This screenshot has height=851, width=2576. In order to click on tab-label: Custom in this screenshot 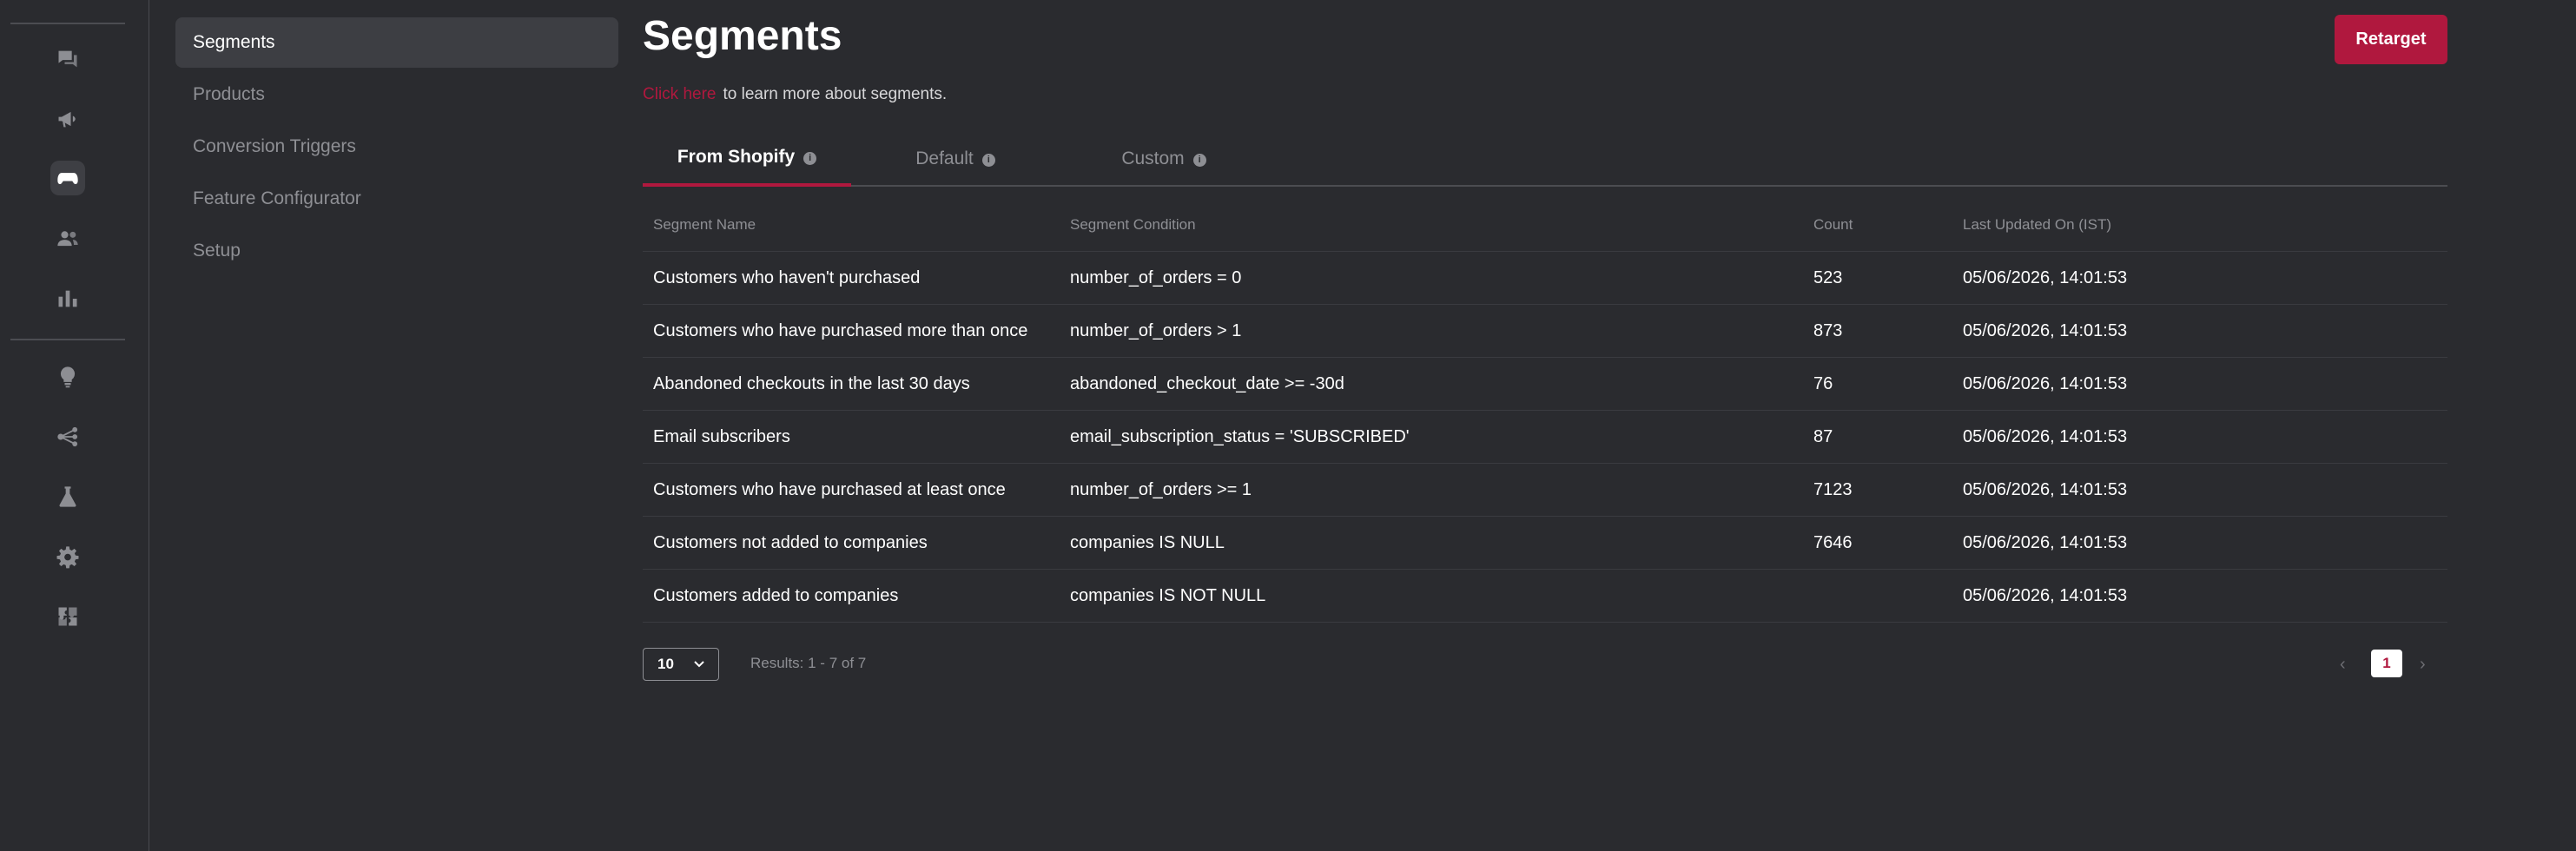, I will do `click(1153, 158)`.